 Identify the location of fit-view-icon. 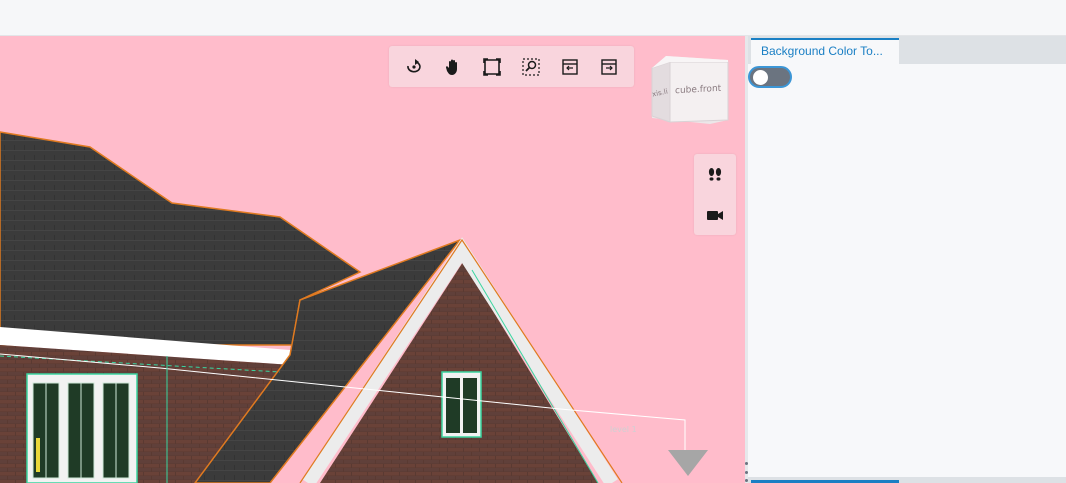
(492, 66).